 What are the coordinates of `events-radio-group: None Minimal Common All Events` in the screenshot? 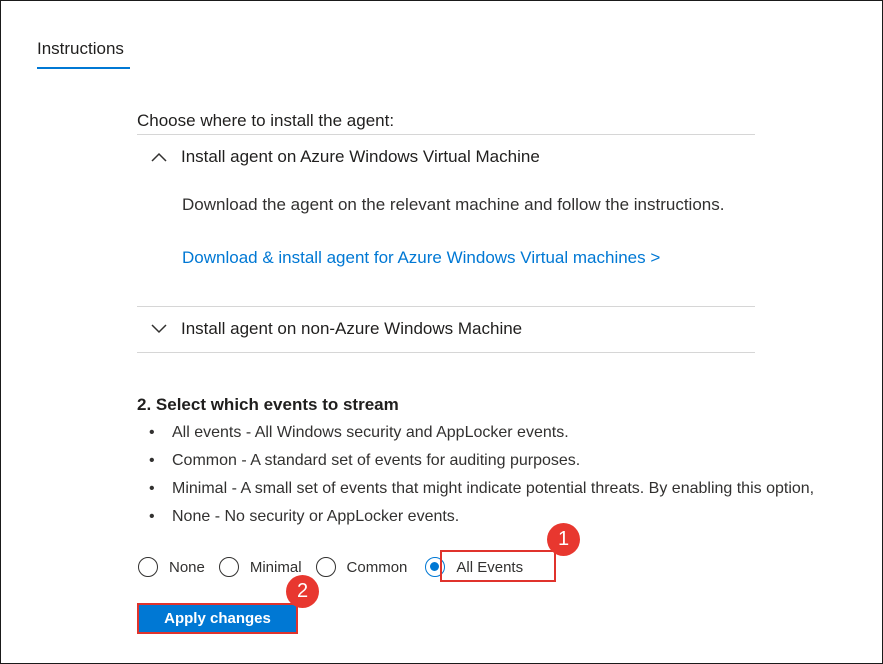 It's located at (330, 567).